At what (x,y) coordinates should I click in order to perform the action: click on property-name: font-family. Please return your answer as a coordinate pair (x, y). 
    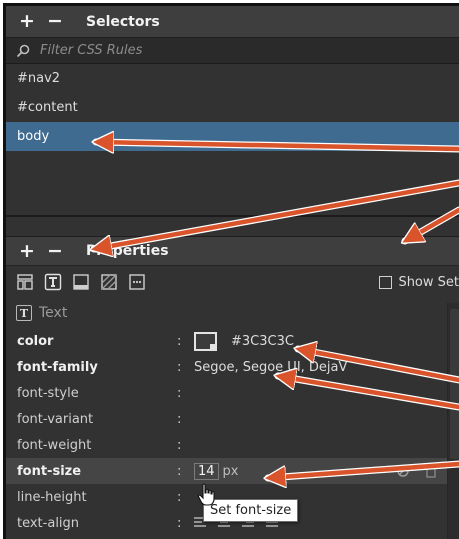
    Looking at the image, I should click on (57, 367).